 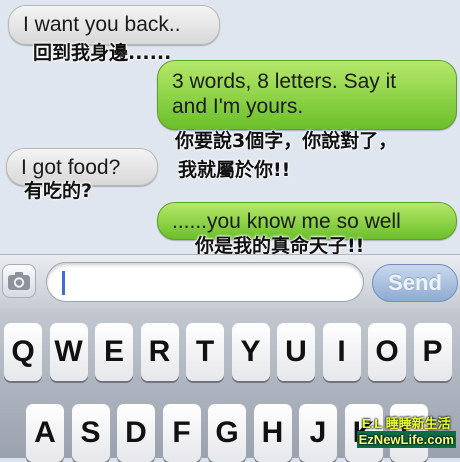 I want to click on key-j: J, so click(x=318, y=433).